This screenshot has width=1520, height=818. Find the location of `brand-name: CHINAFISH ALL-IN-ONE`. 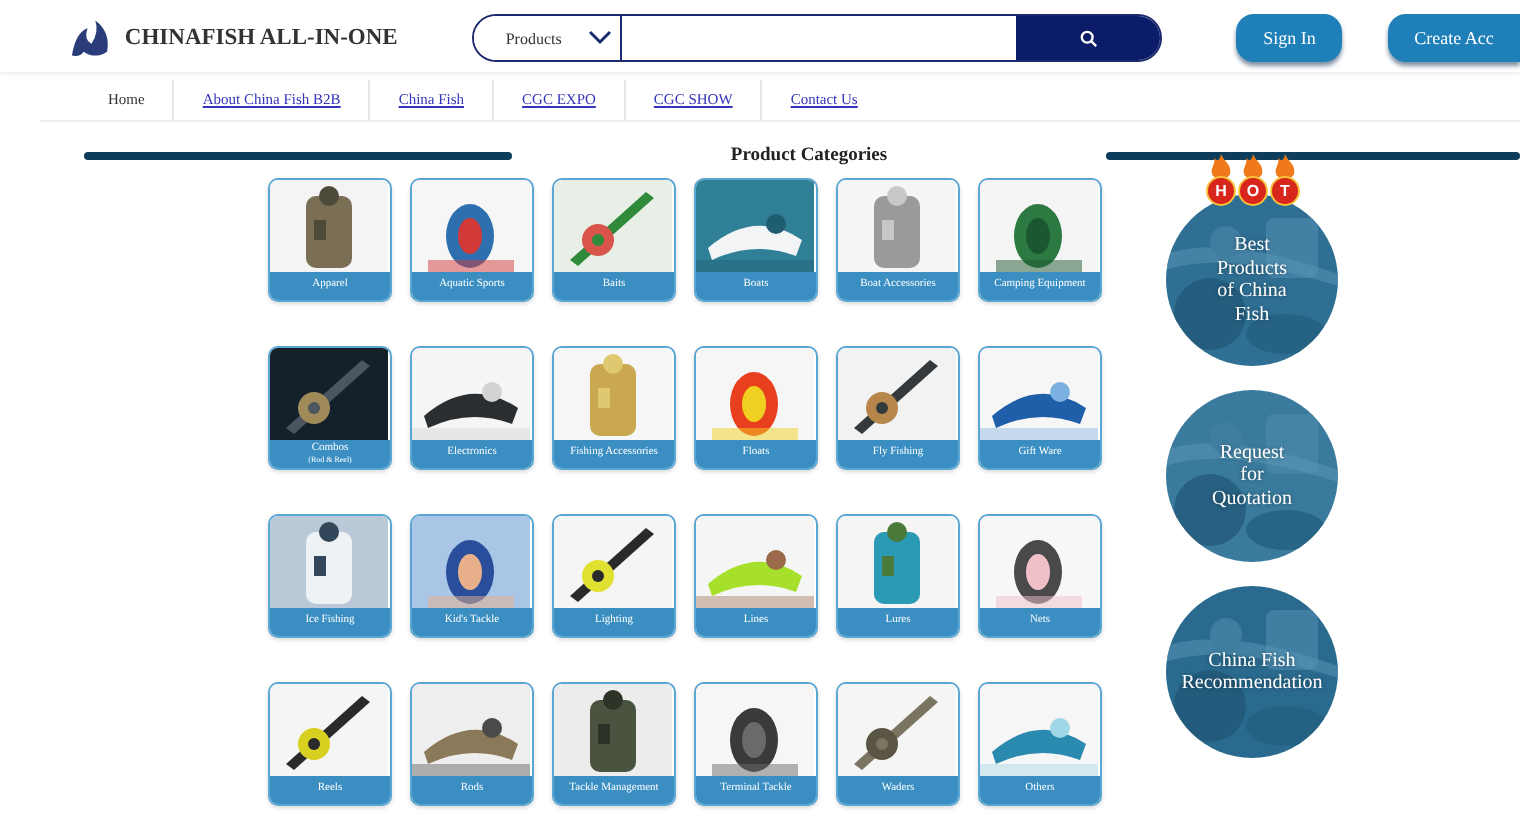

brand-name: CHINAFISH ALL-IN-ONE is located at coordinates (261, 38).